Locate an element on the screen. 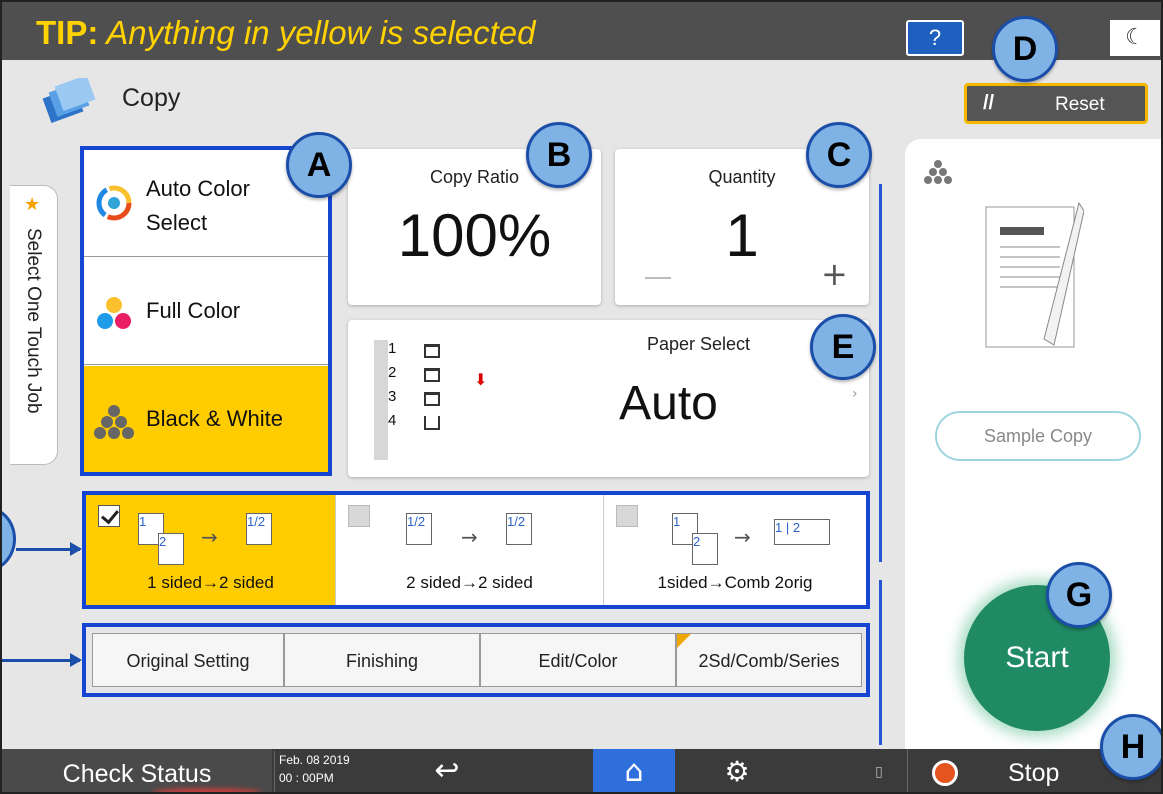 This screenshot has width=1163, height=794. duplex-option-combine: 1 2 → 1 | 2 1sided→Comb 2orig is located at coordinates (735, 550).